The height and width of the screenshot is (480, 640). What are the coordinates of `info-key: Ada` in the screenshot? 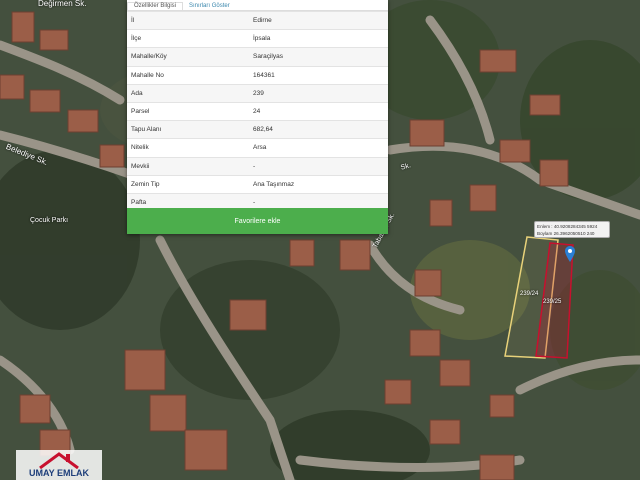 It's located at (188, 93).